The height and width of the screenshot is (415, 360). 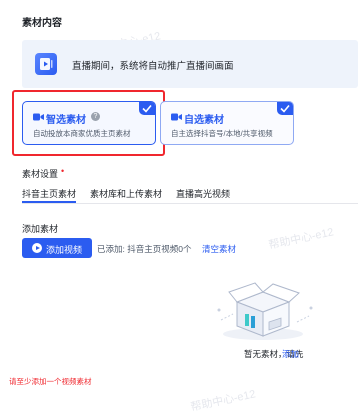 What do you see at coordinates (42, 23) in the screenshot?
I see `section-title: 素材内容` at bounding box center [42, 23].